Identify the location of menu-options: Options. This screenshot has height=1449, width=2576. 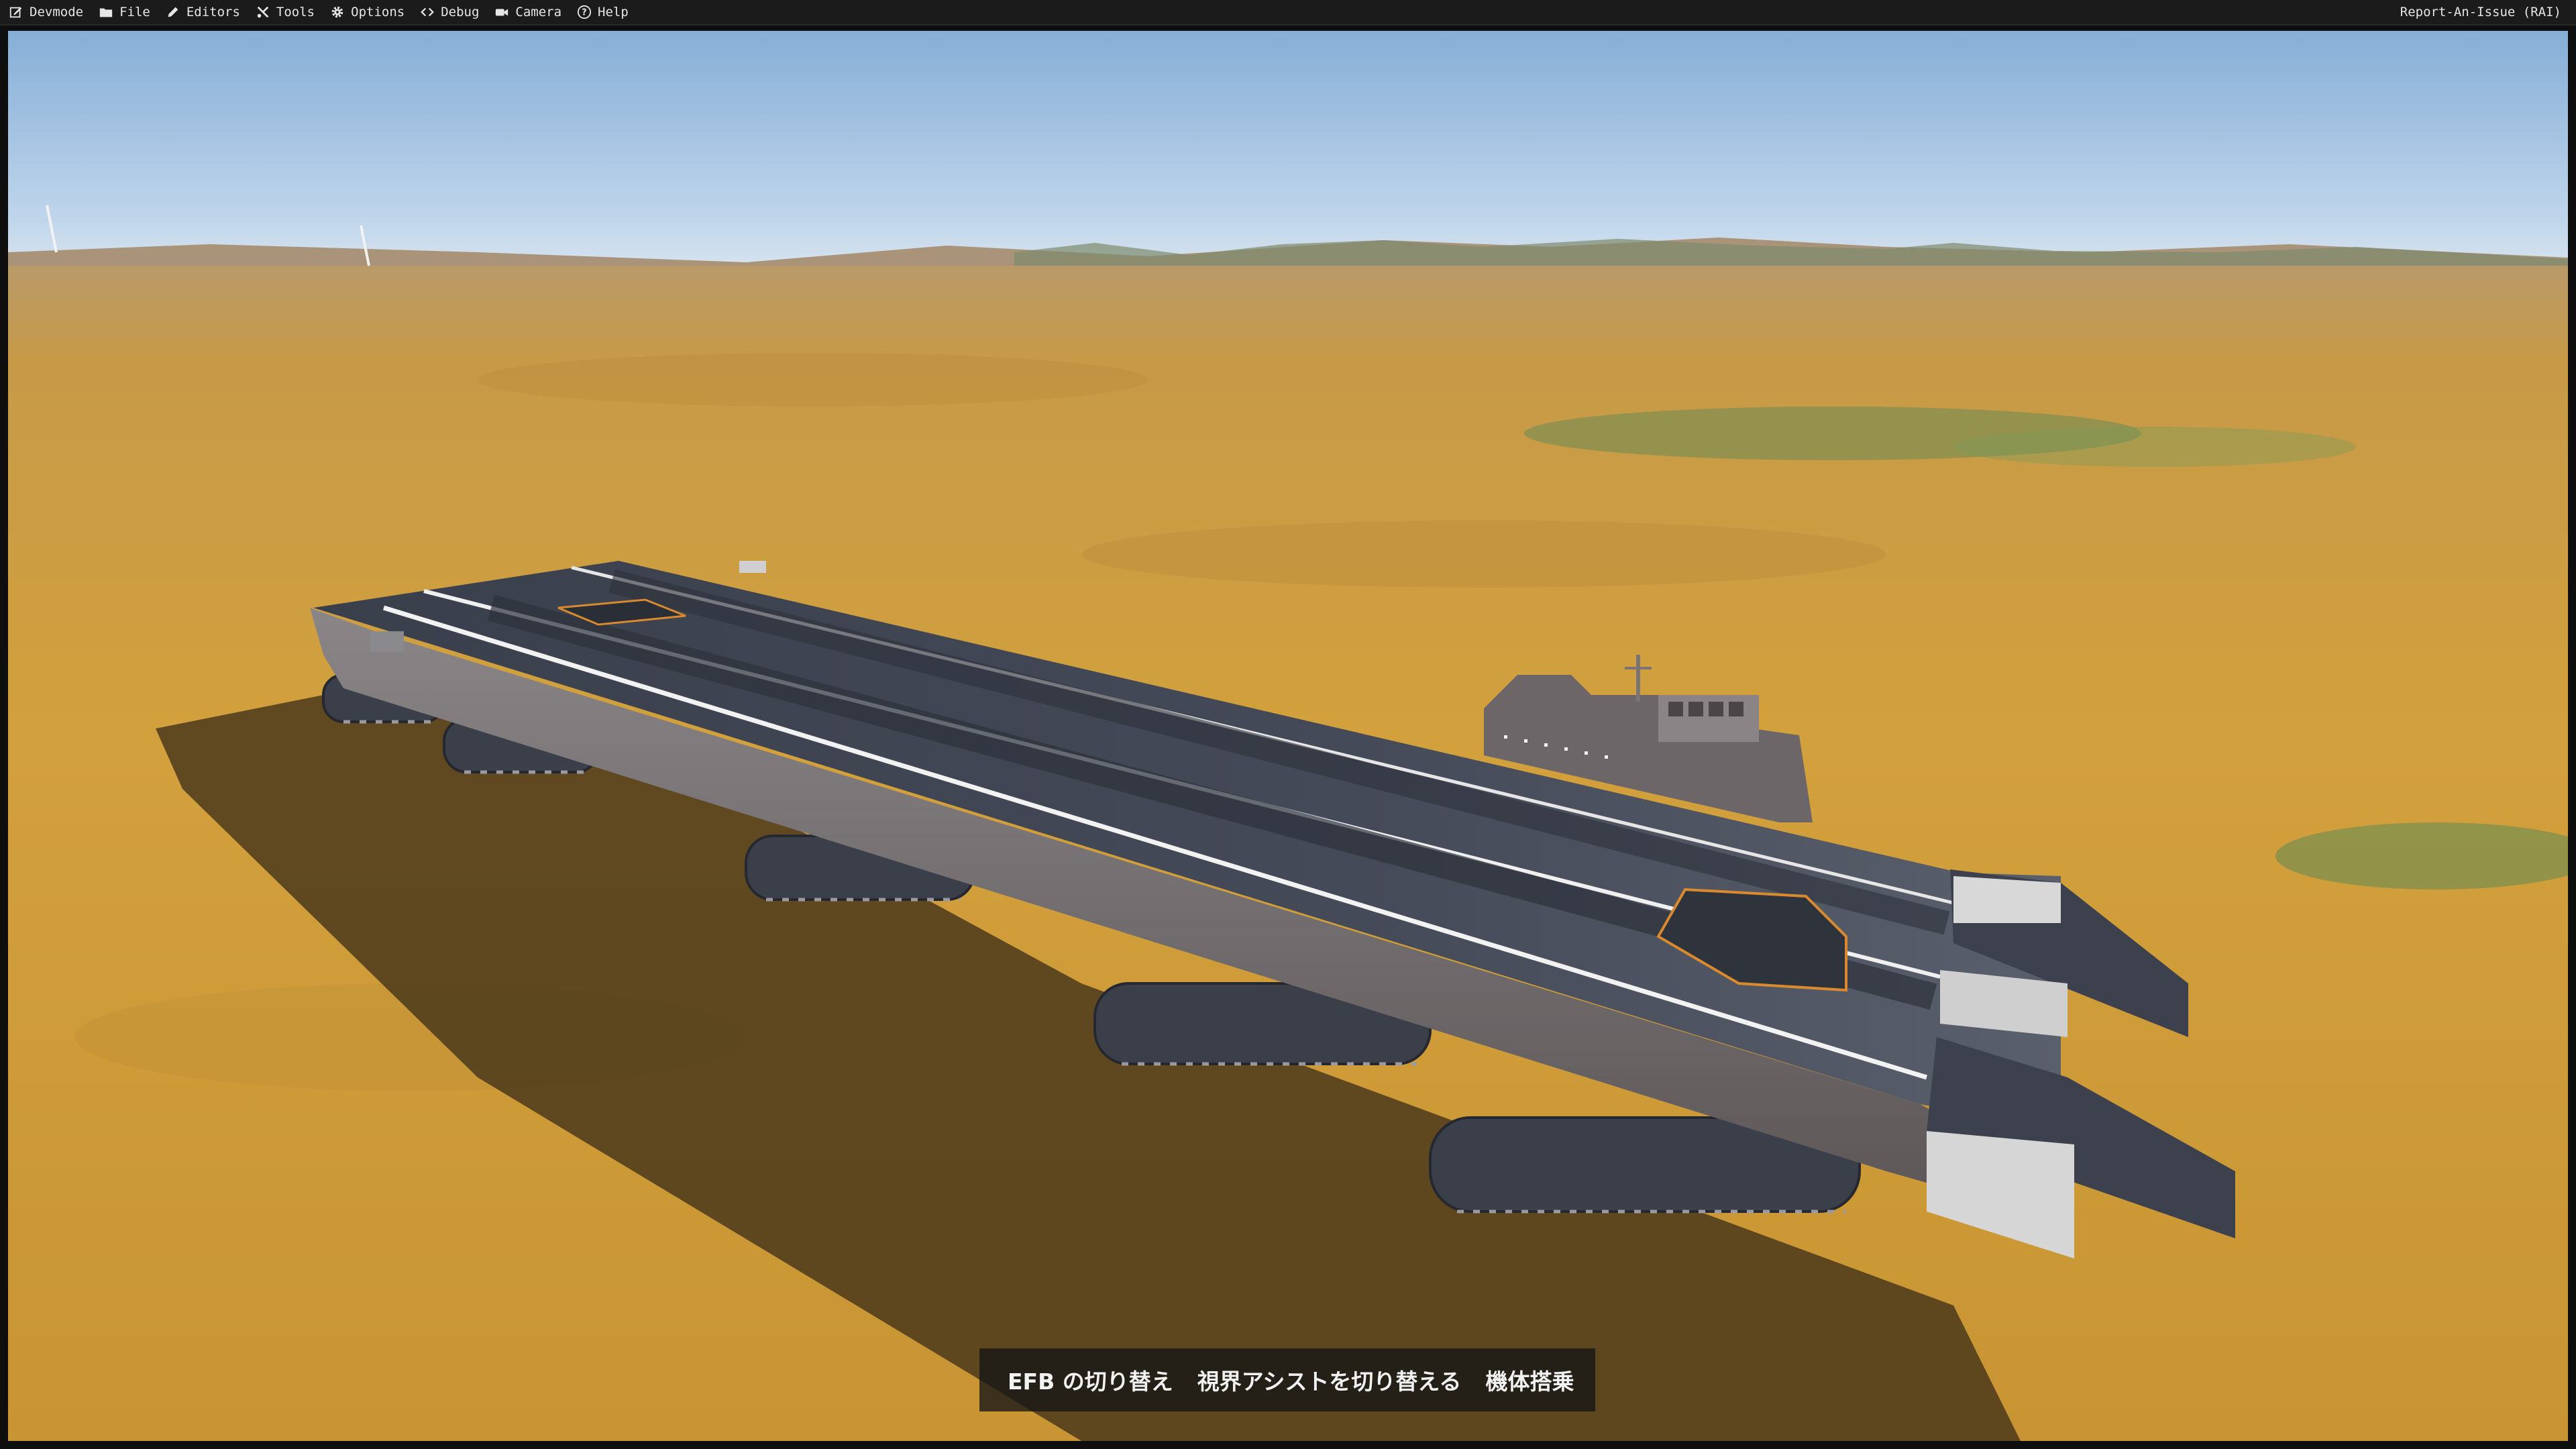
(368, 12).